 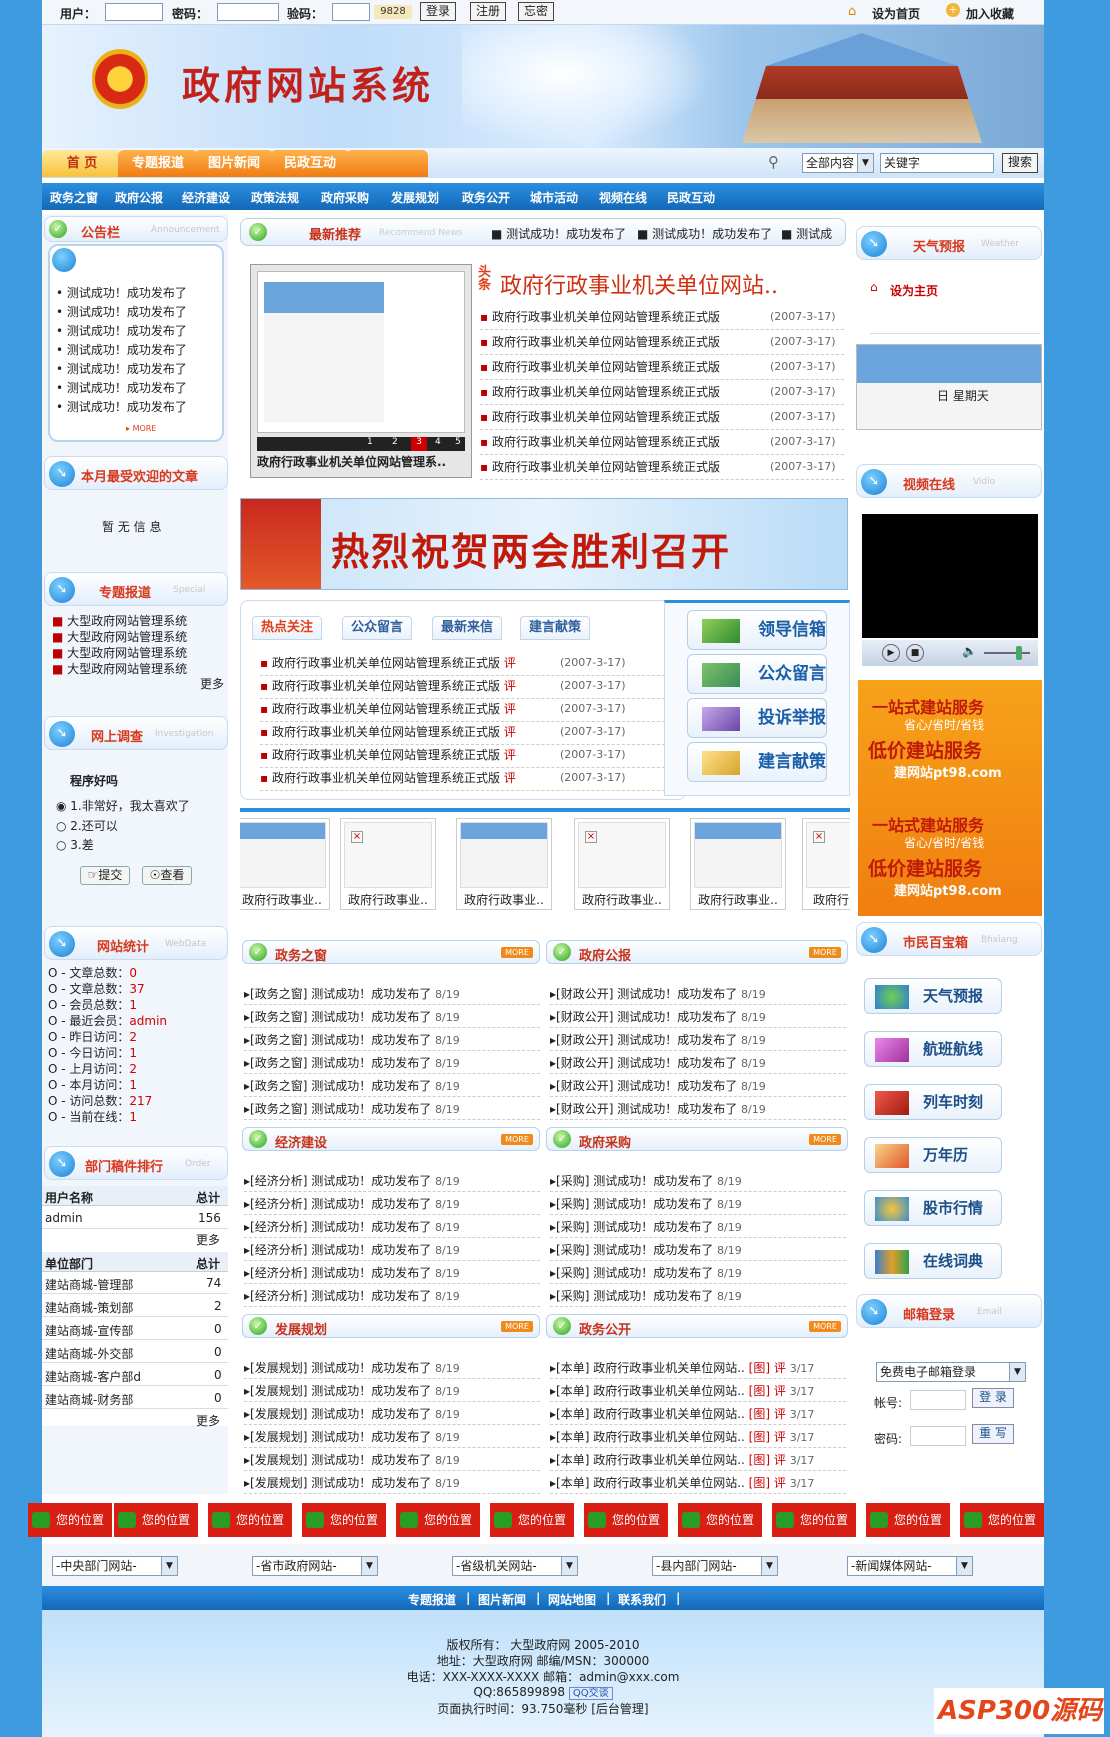 What do you see at coordinates (933, 1155) in the screenshot?
I see `calendar-service-button: 万年历` at bounding box center [933, 1155].